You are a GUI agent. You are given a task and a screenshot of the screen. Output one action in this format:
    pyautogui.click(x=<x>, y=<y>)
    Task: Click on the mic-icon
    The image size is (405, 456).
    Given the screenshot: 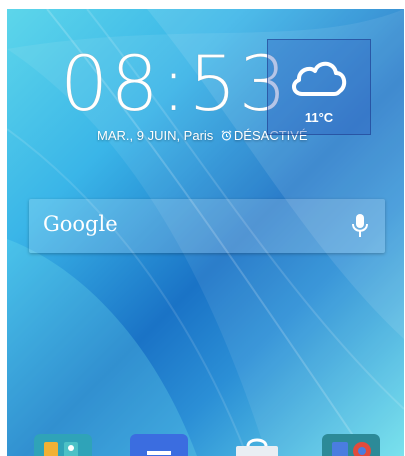 What is the action you would take?
    pyautogui.click(x=360, y=226)
    